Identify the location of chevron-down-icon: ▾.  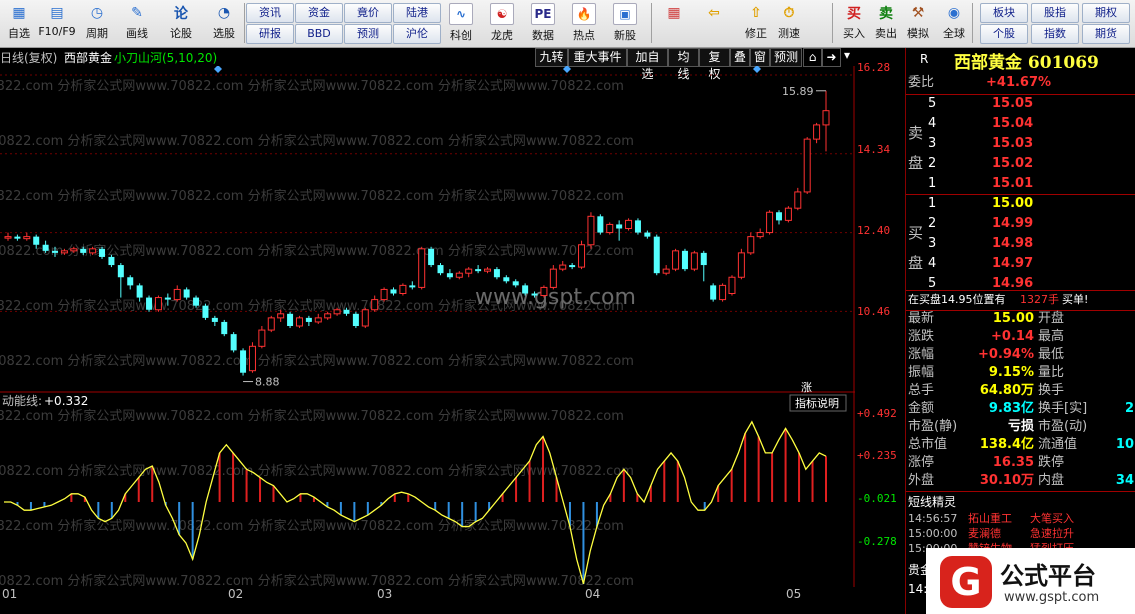
(847, 56).